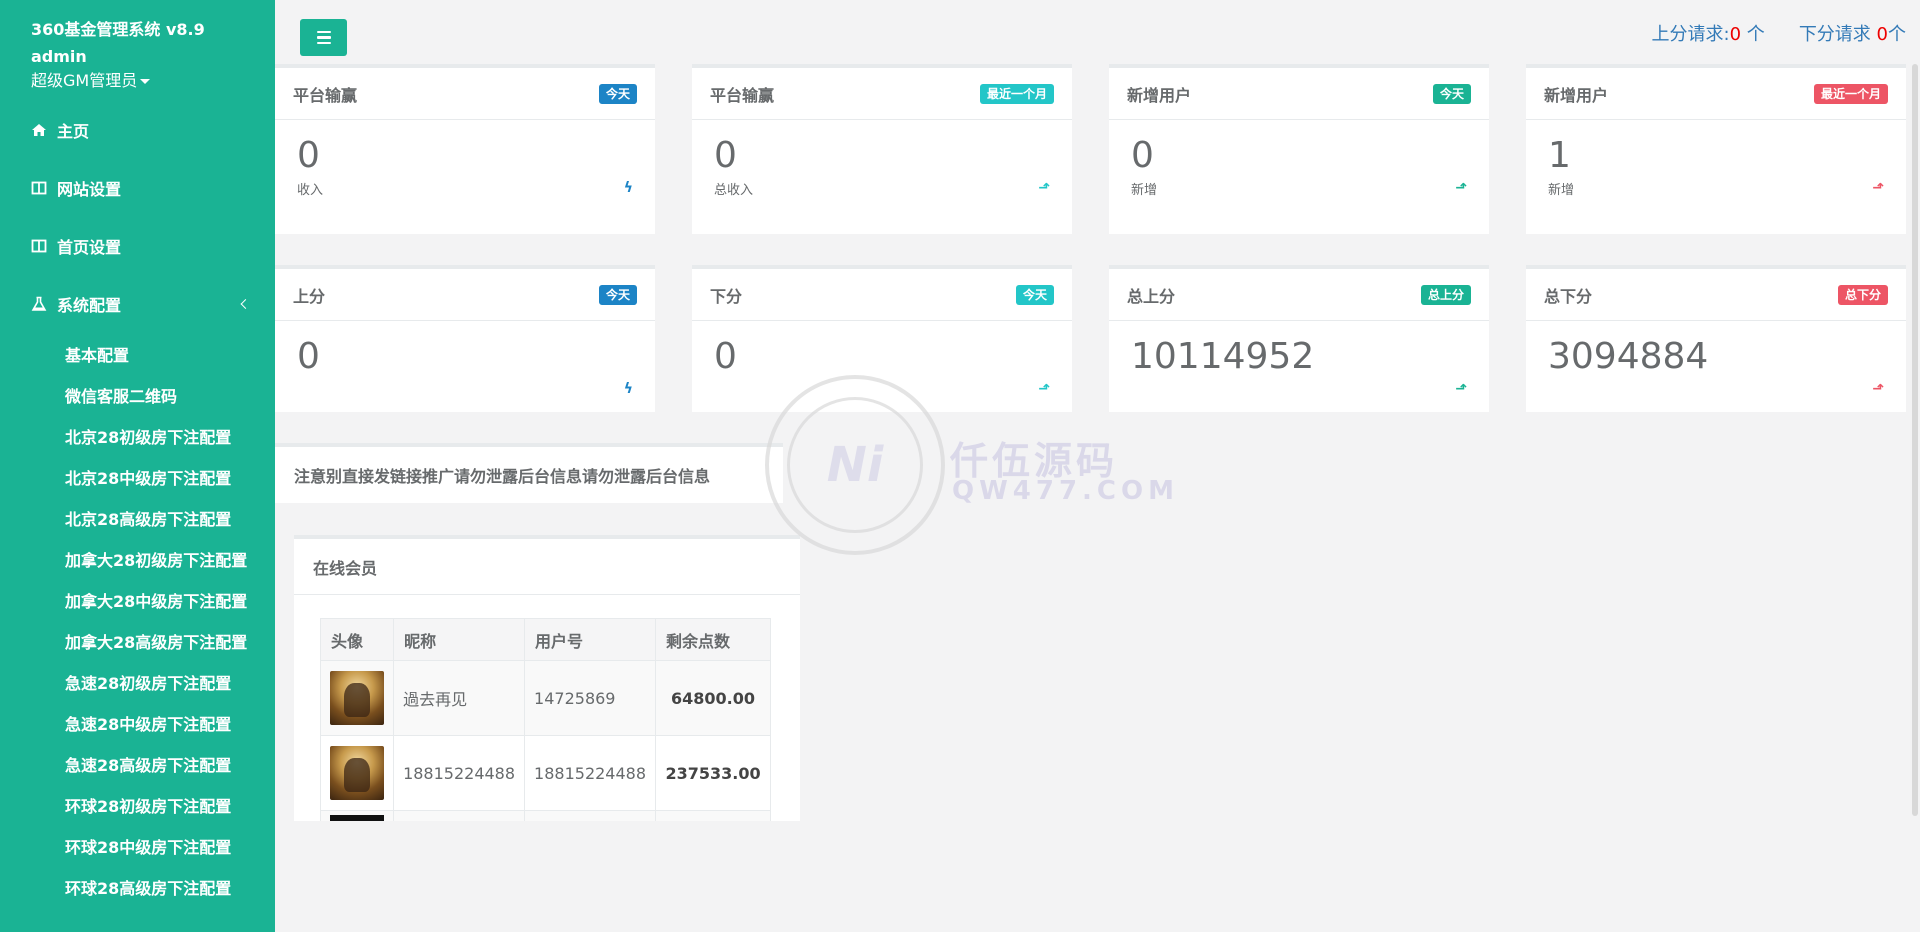 This screenshot has height=932, width=1920. I want to click on column-header: 用户号, so click(590, 639).